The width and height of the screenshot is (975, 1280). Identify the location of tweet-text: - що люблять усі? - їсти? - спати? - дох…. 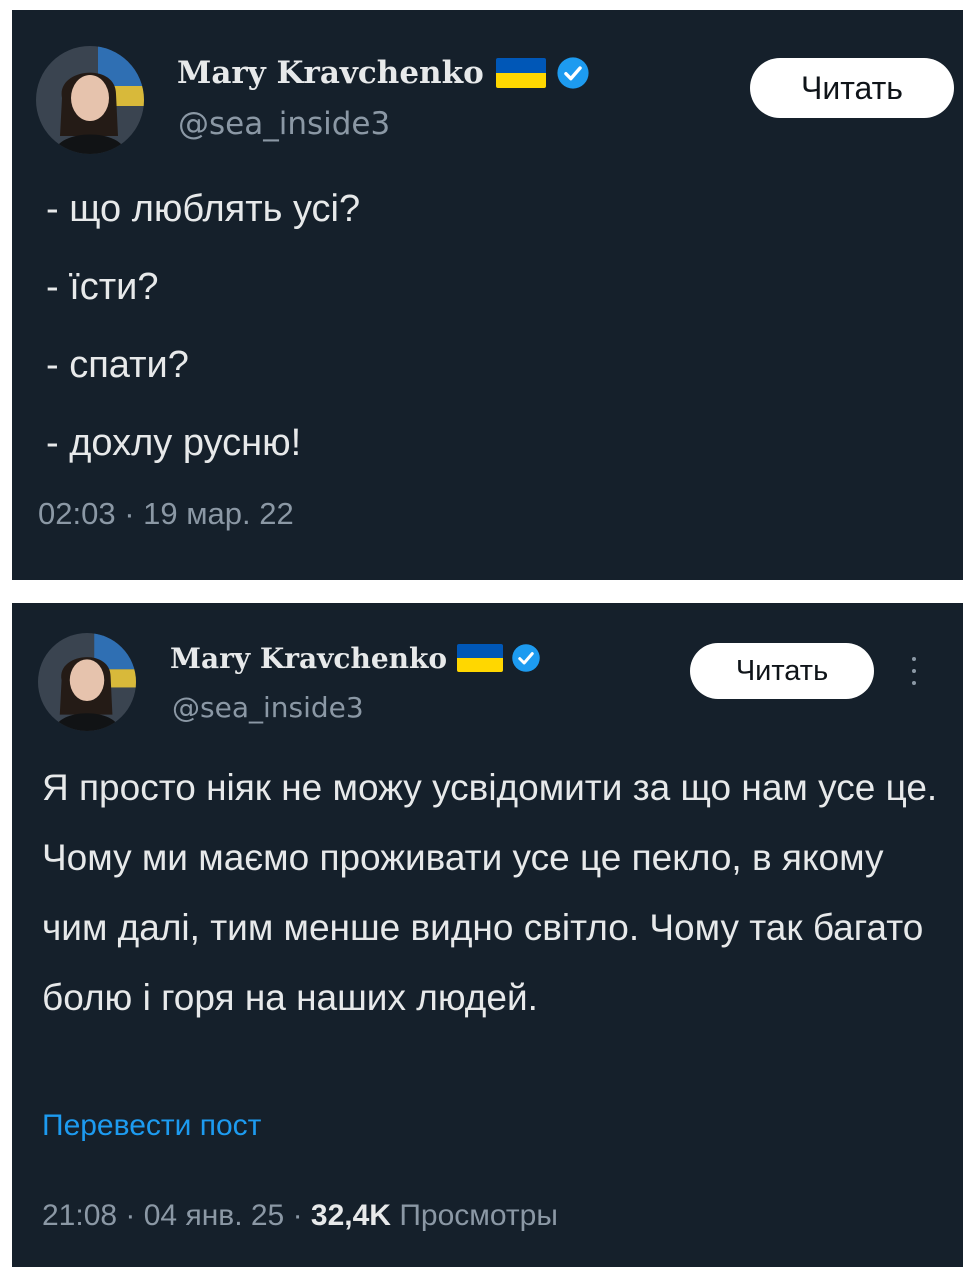
(203, 326).